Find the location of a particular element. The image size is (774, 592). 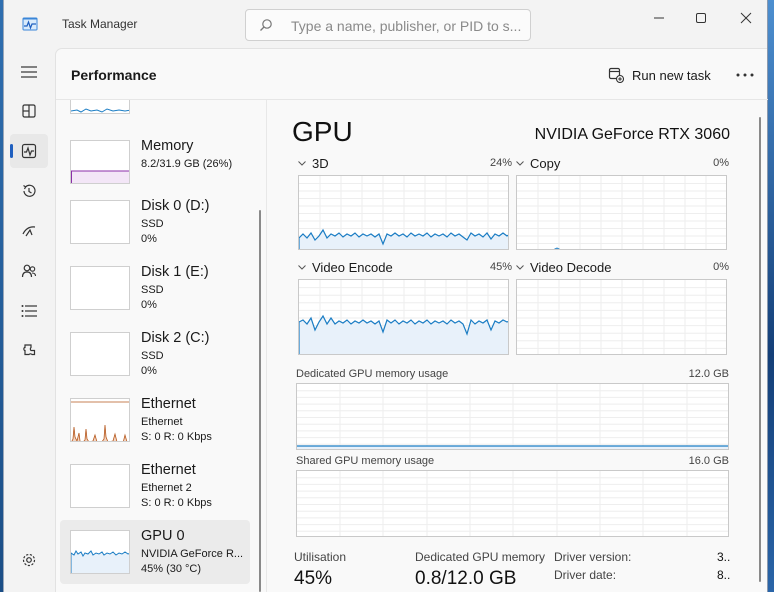

device-item-disk-1: Disk 1 (E:) SSD 0% is located at coordinates (155, 293).